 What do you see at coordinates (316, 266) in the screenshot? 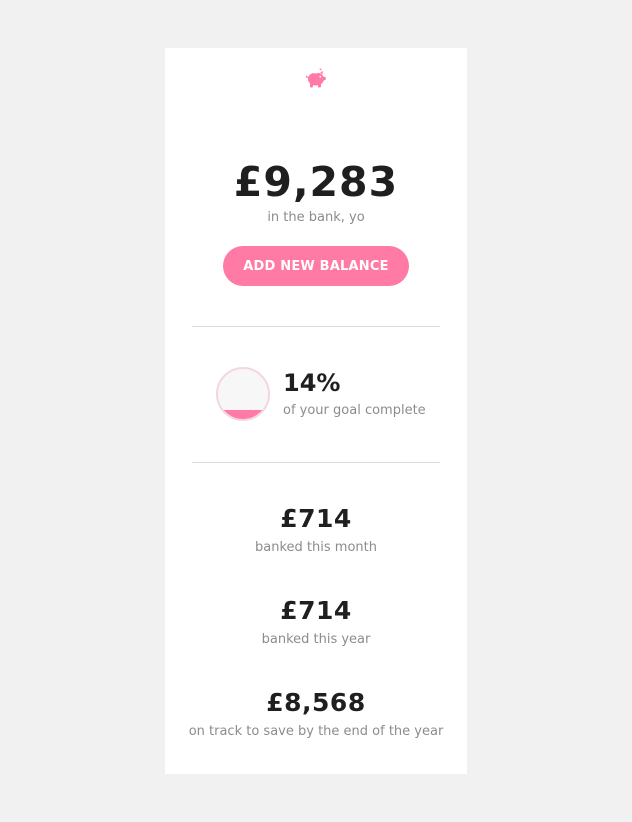
I see `add-new-balance-button: ADD NEW BALANCE` at bounding box center [316, 266].